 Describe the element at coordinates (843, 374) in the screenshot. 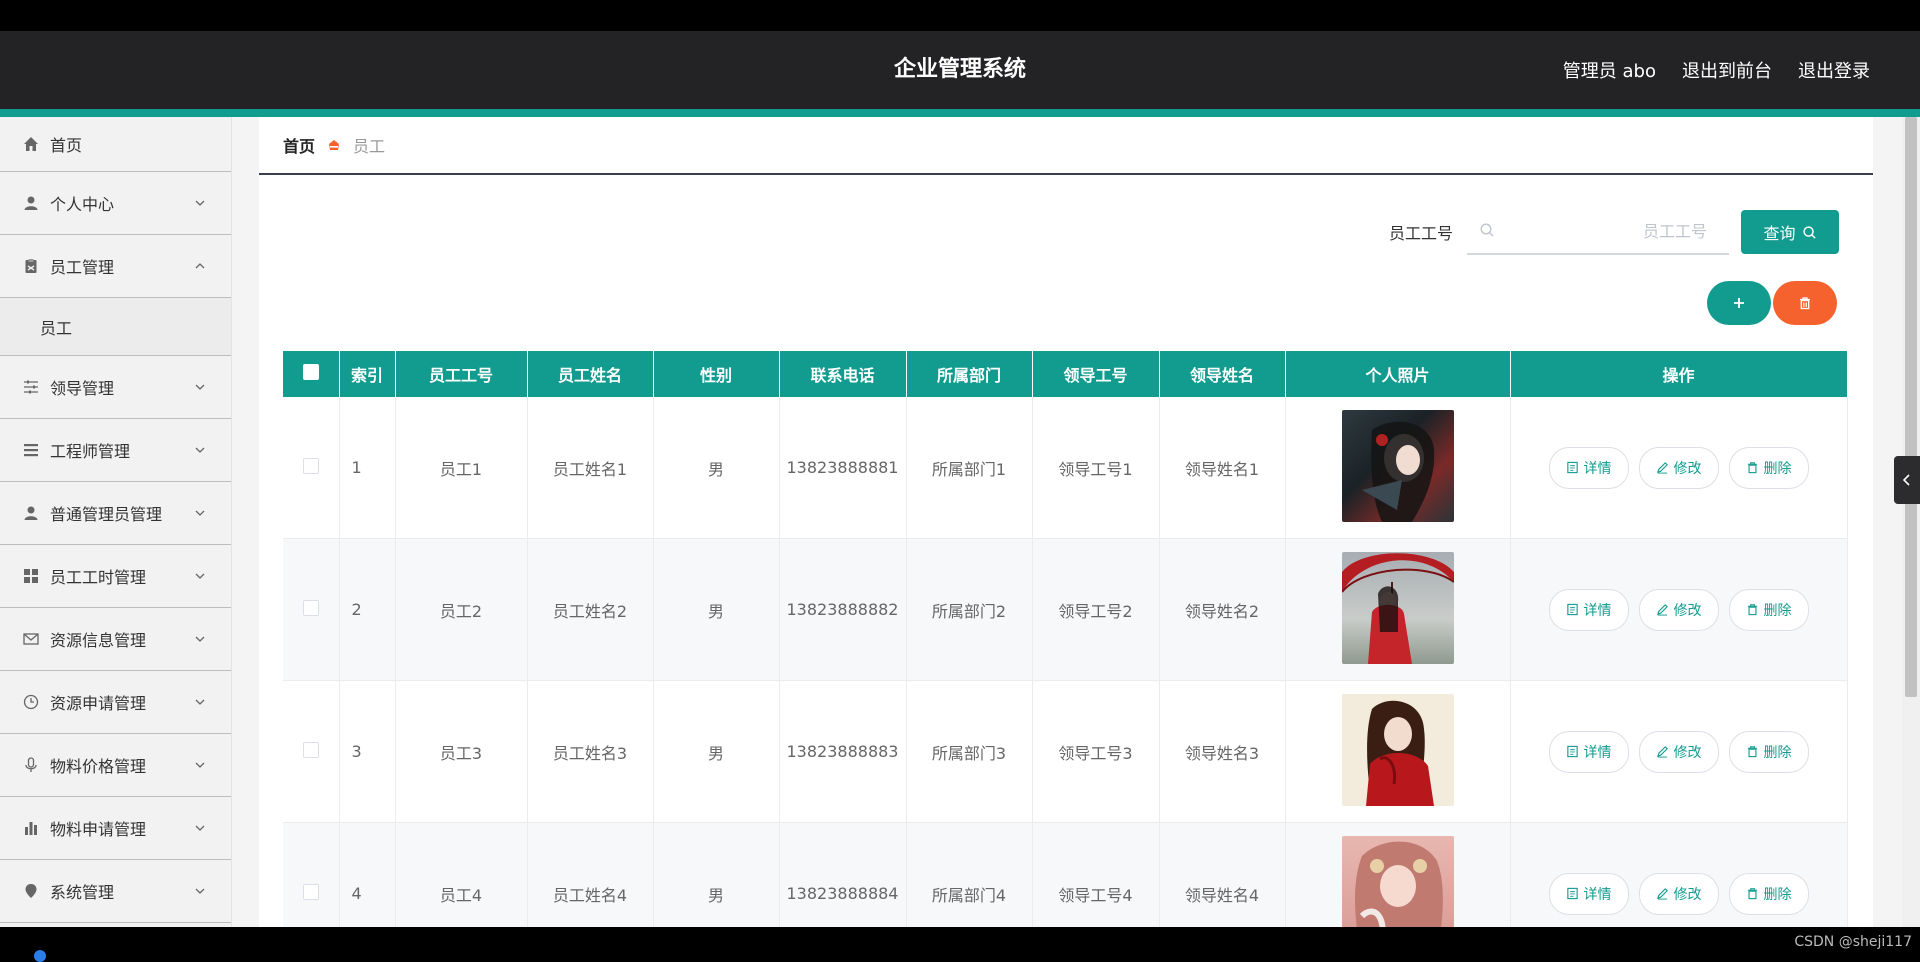

I see `column-header: 联系电话` at that location.